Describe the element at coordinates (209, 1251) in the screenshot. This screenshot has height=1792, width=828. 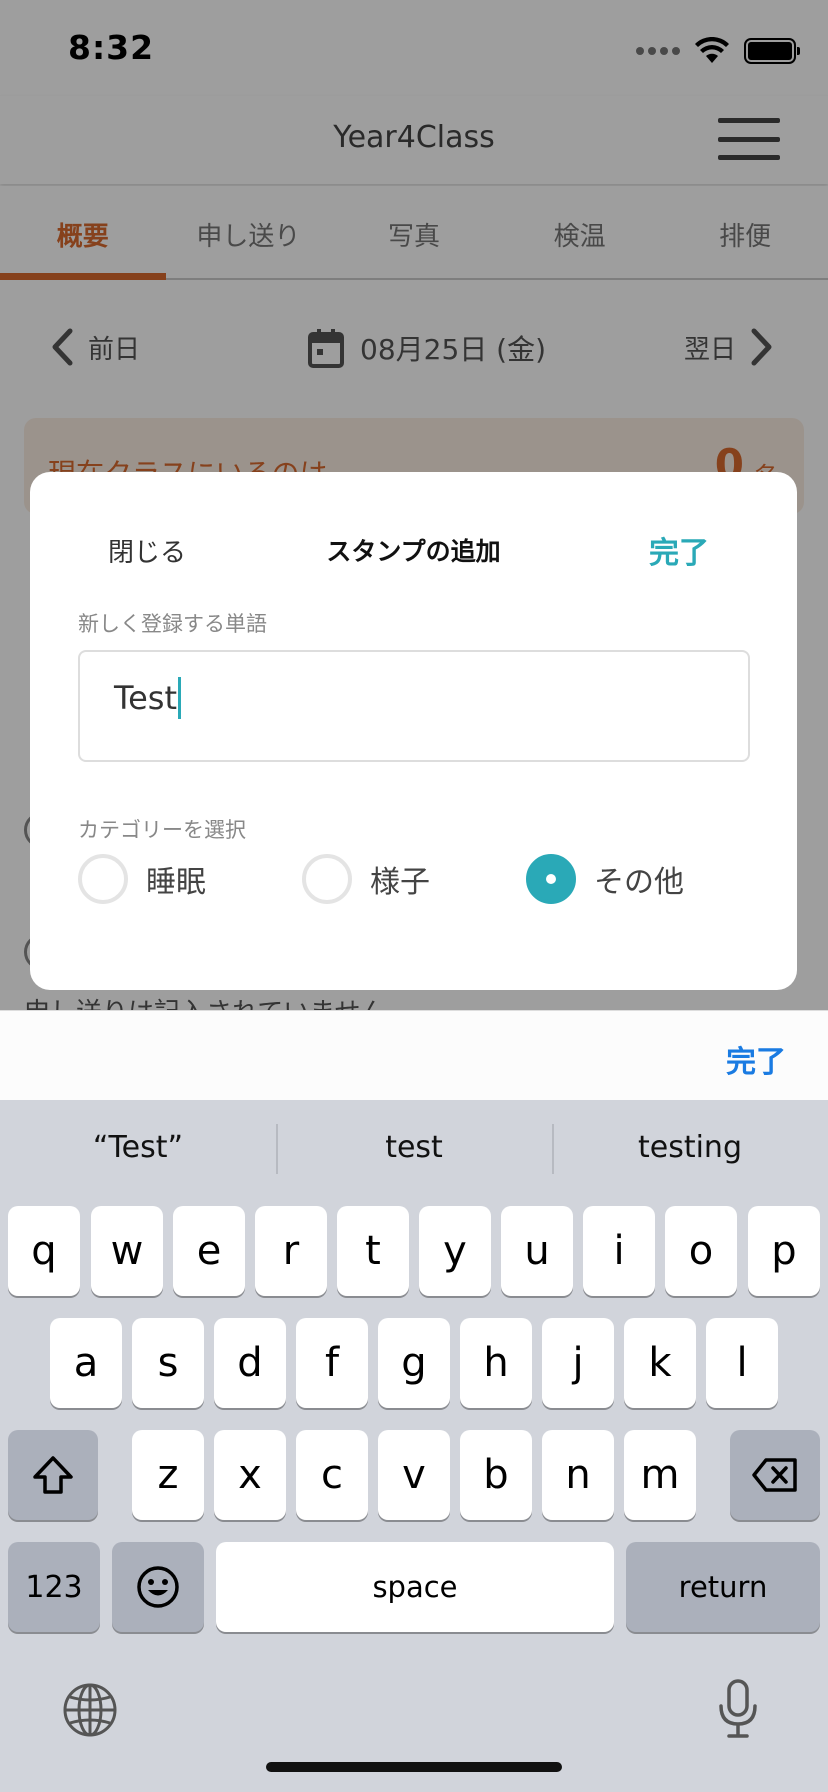
I see `key-e: e` at that location.